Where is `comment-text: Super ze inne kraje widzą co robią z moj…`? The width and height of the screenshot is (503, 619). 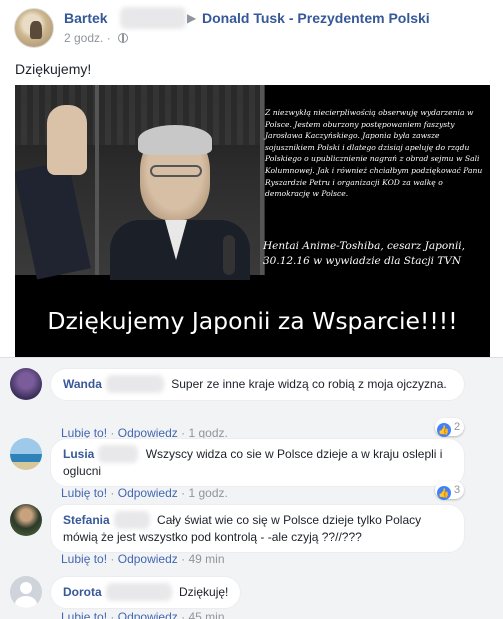 comment-text: Super ze inne kraje widzą co robią z moj… is located at coordinates (309, 384).